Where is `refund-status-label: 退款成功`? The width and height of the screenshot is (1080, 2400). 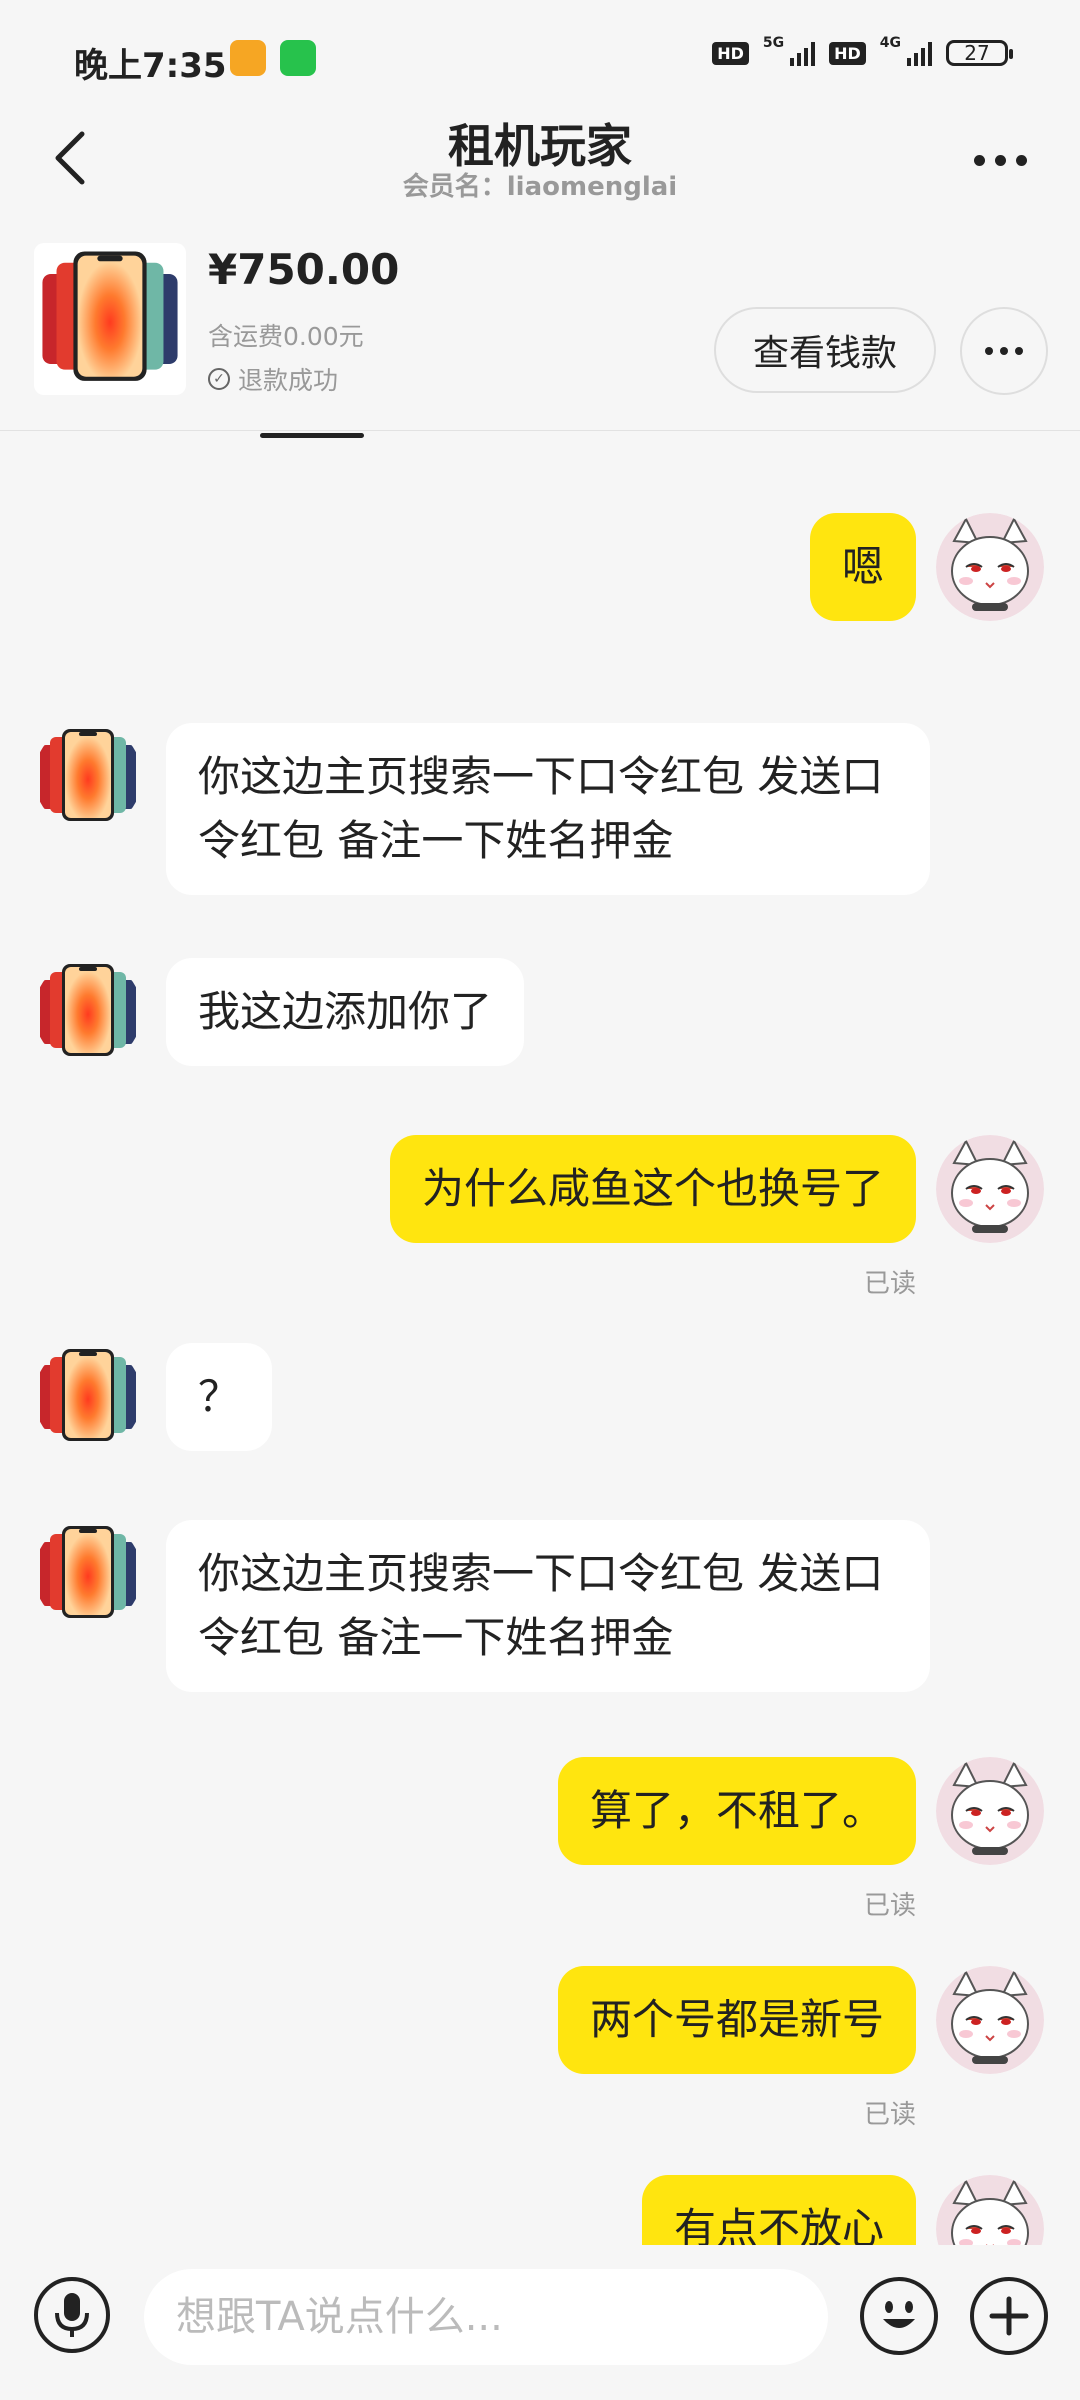
refund-status-label: 退款成功 is located at coordinates (288, 380).